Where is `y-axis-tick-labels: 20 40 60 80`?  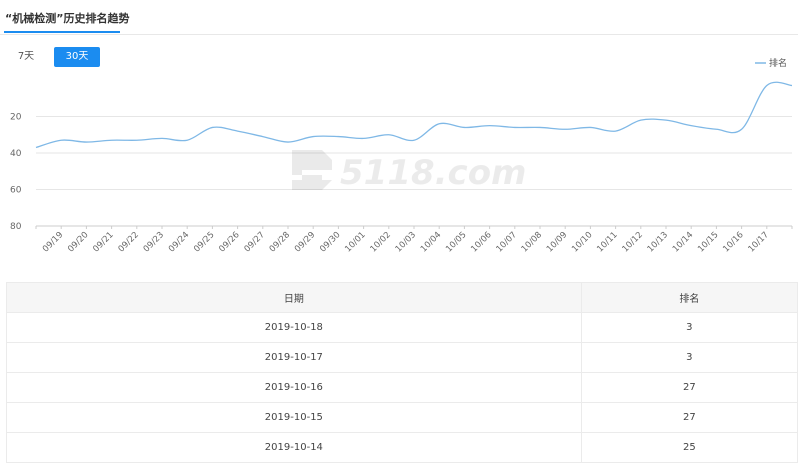
y-axis-tick-labels: 20 40 60 80 is located at coordinates (16, 173).